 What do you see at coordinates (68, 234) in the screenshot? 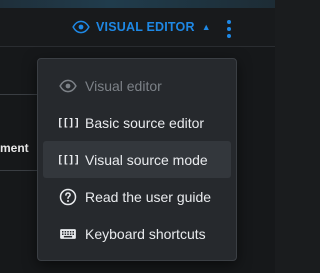
I see `keyboard-icon` at bounding box center [68, 234].